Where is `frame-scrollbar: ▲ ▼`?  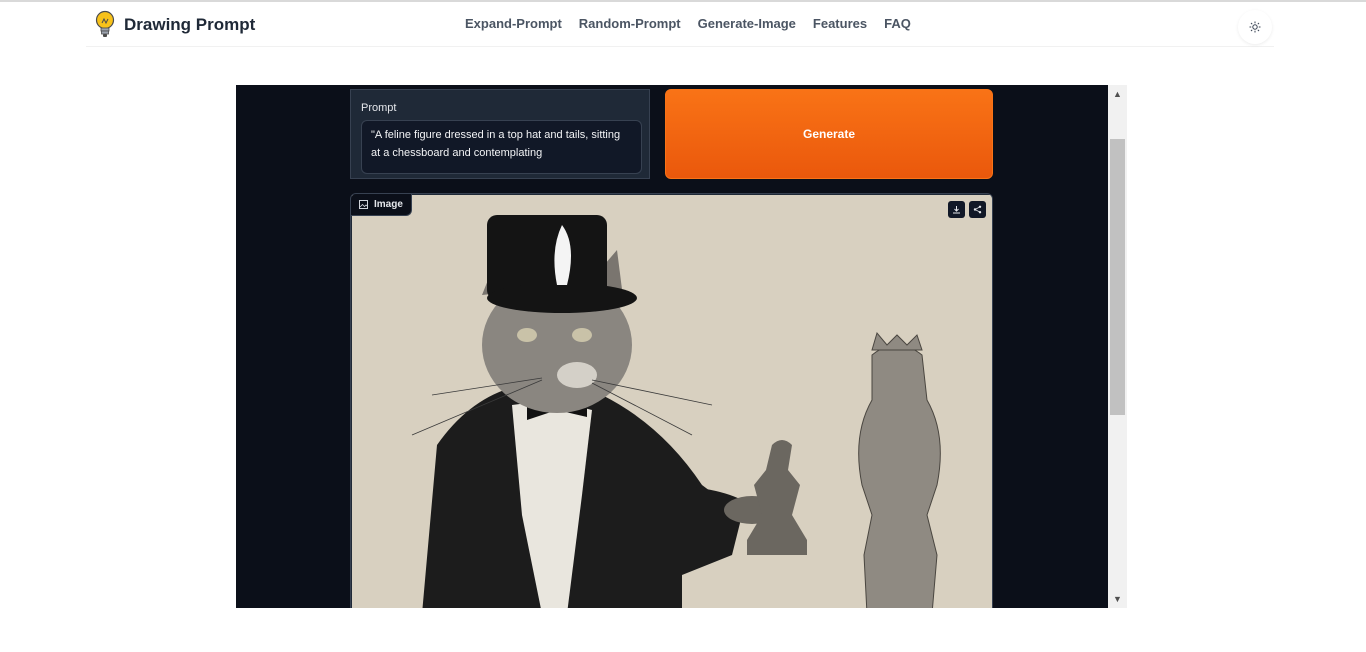 frame-scrollbar: ▲ ▼ is located at coordinates (1117, 346).